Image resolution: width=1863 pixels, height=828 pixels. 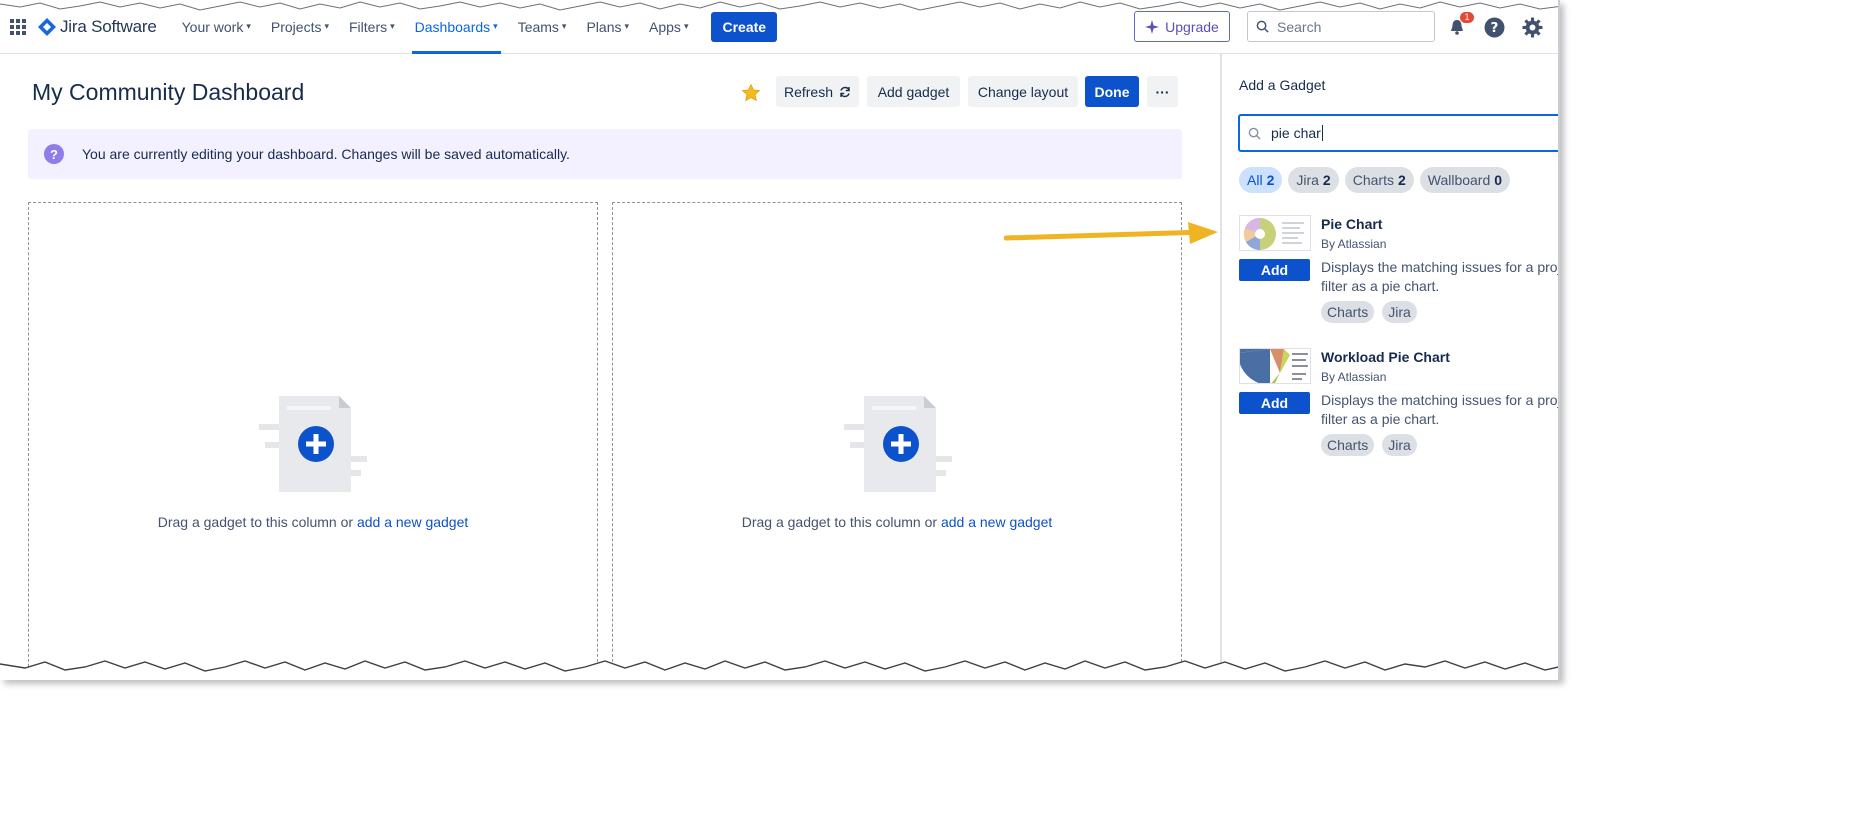 I want to click on text-cursor, so click(x=1322, y=133).